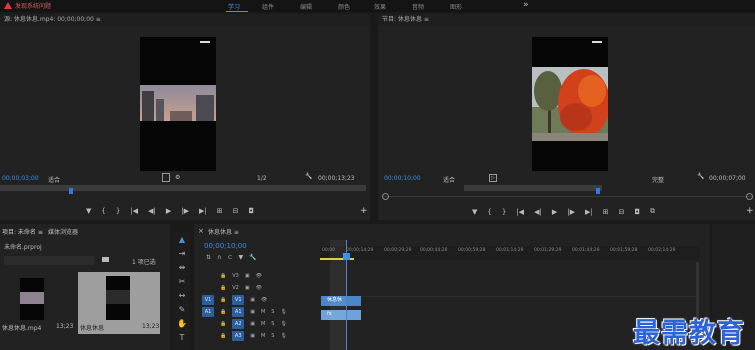 The image size is (755, 350). What do you see at coordinates (344, 6) in the screenshot?
I see `workspace-tab-color: 颜色` at bounding box center [344, 6].